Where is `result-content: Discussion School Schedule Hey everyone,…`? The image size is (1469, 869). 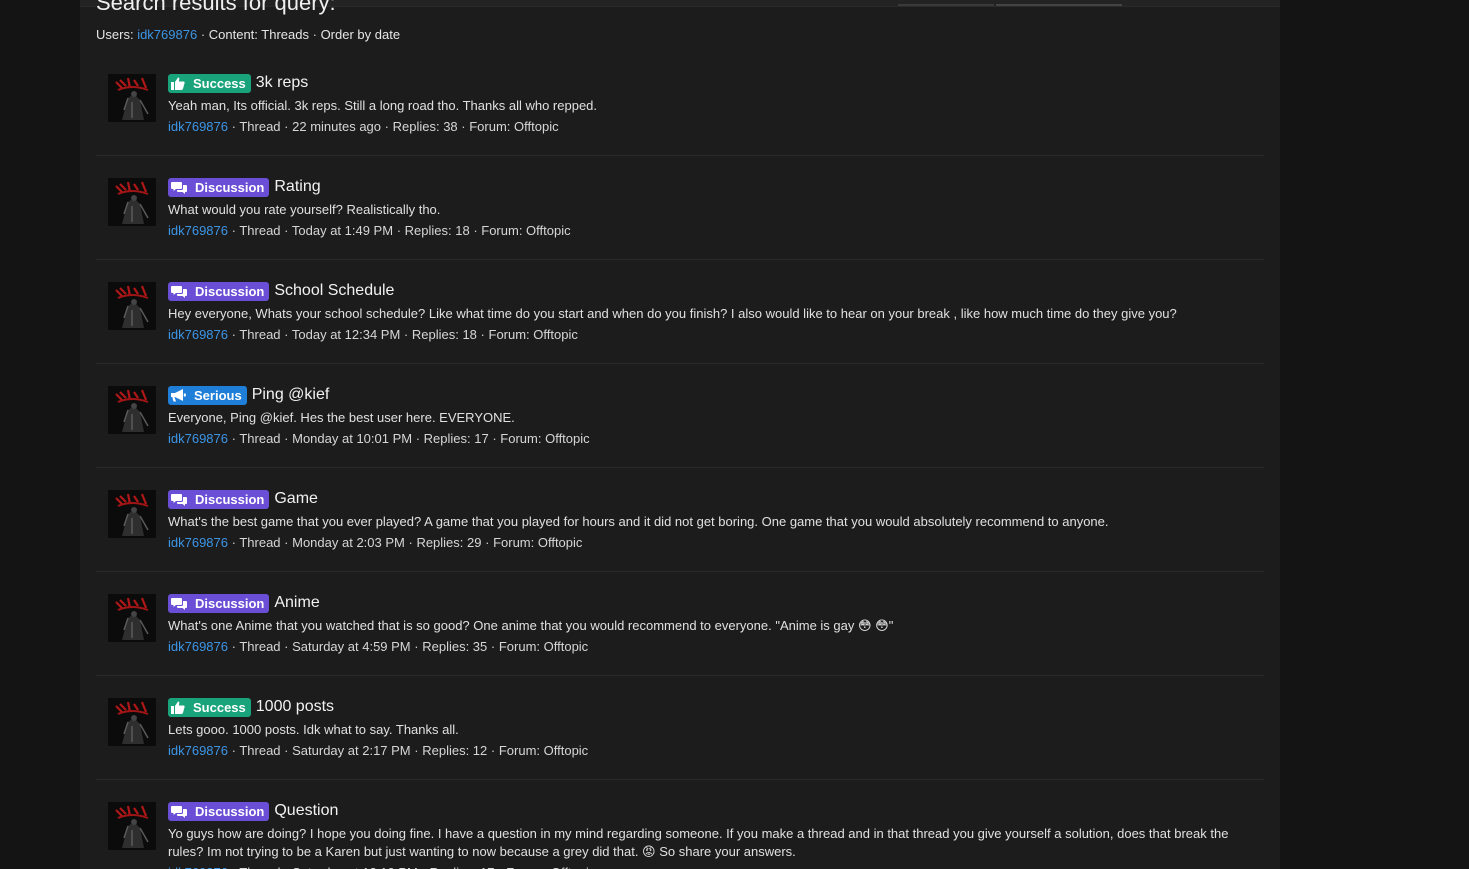
result-content: Discussion School Schedule Hey everyone,… is located at coordinates (706, 311).